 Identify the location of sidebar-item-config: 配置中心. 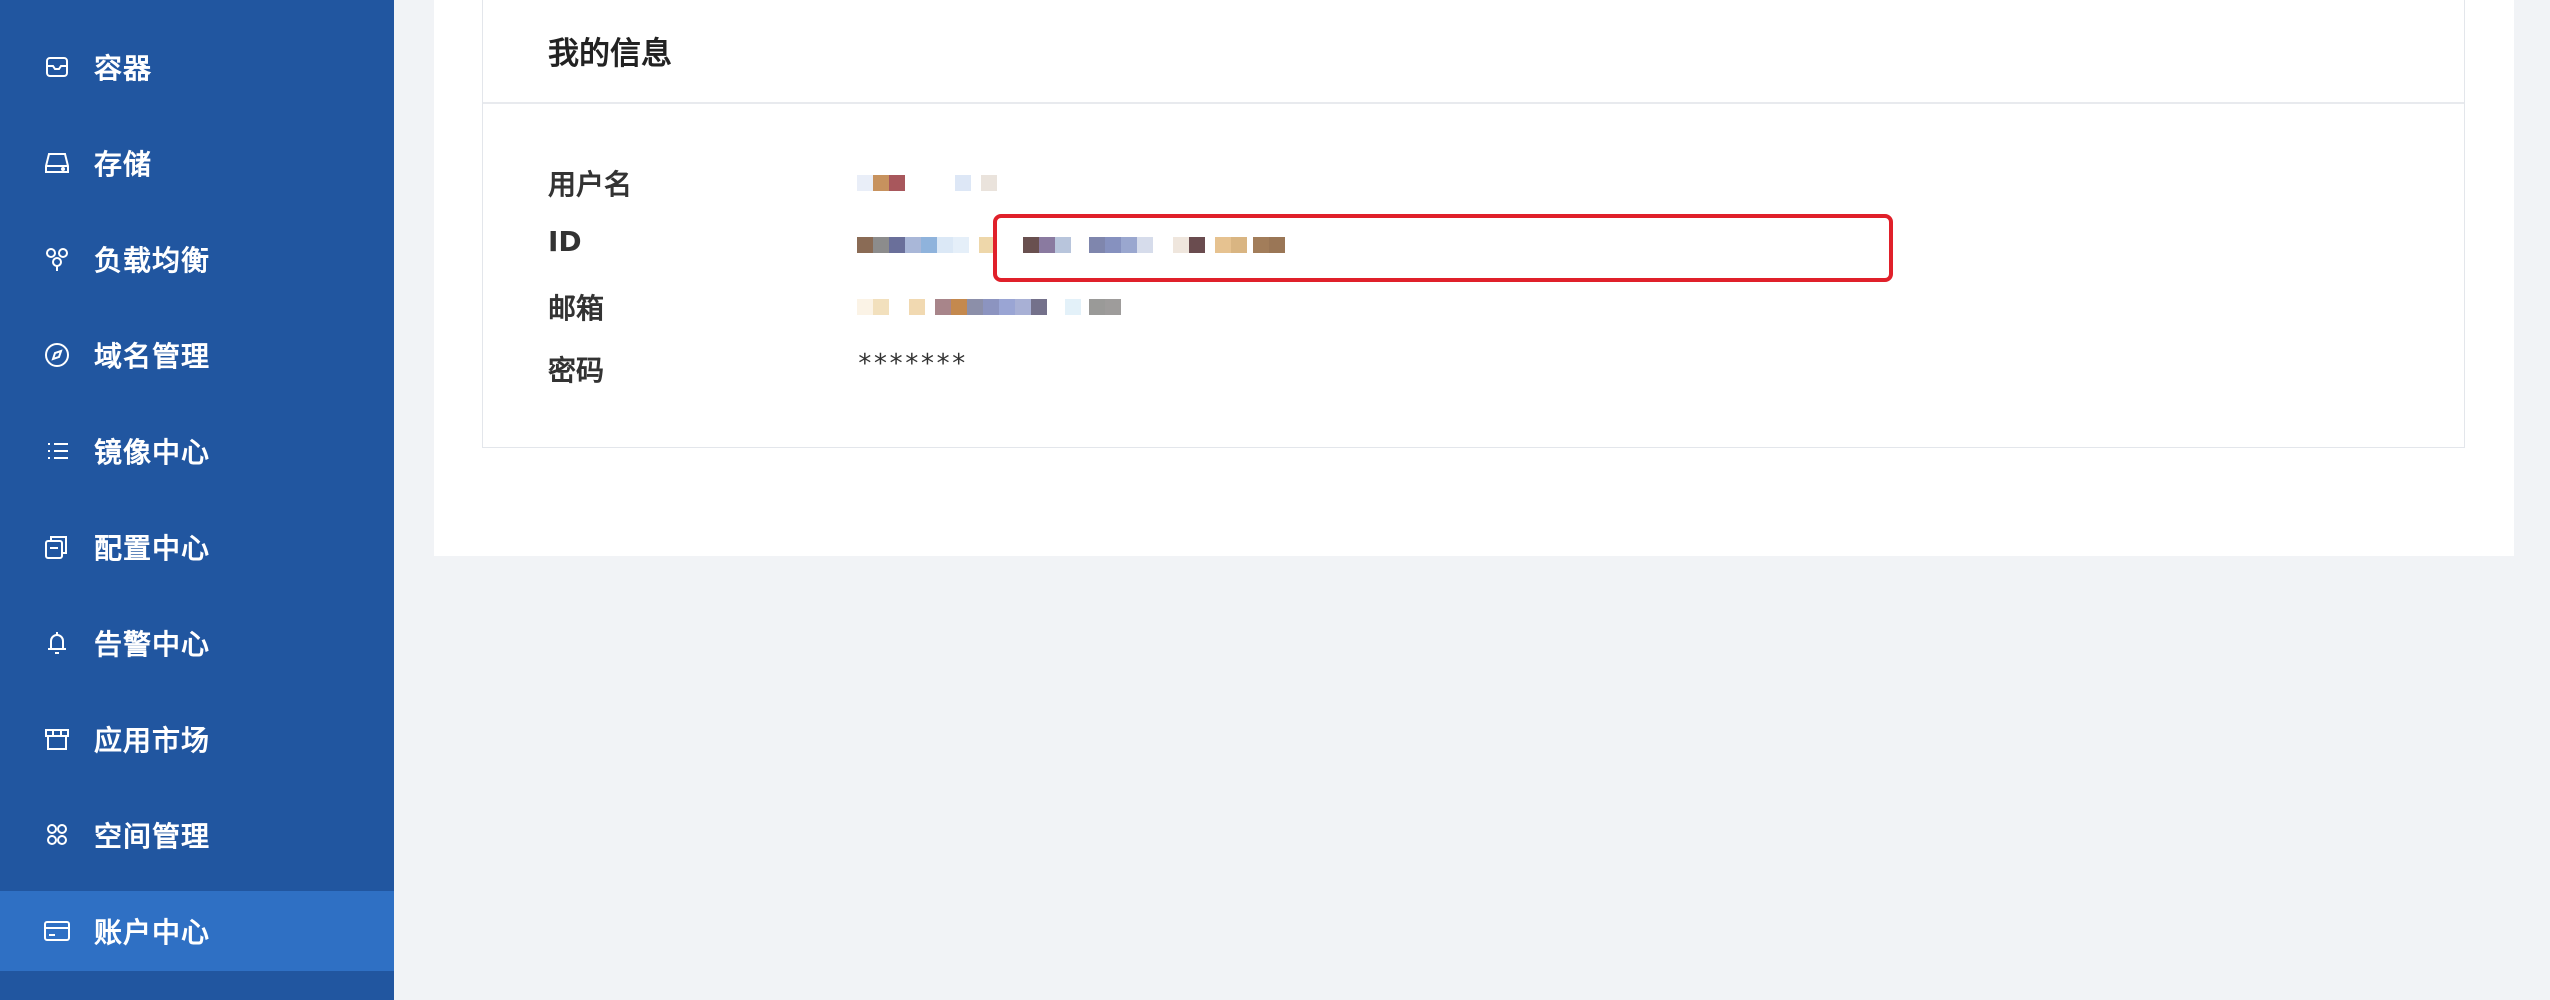
(197, 547).